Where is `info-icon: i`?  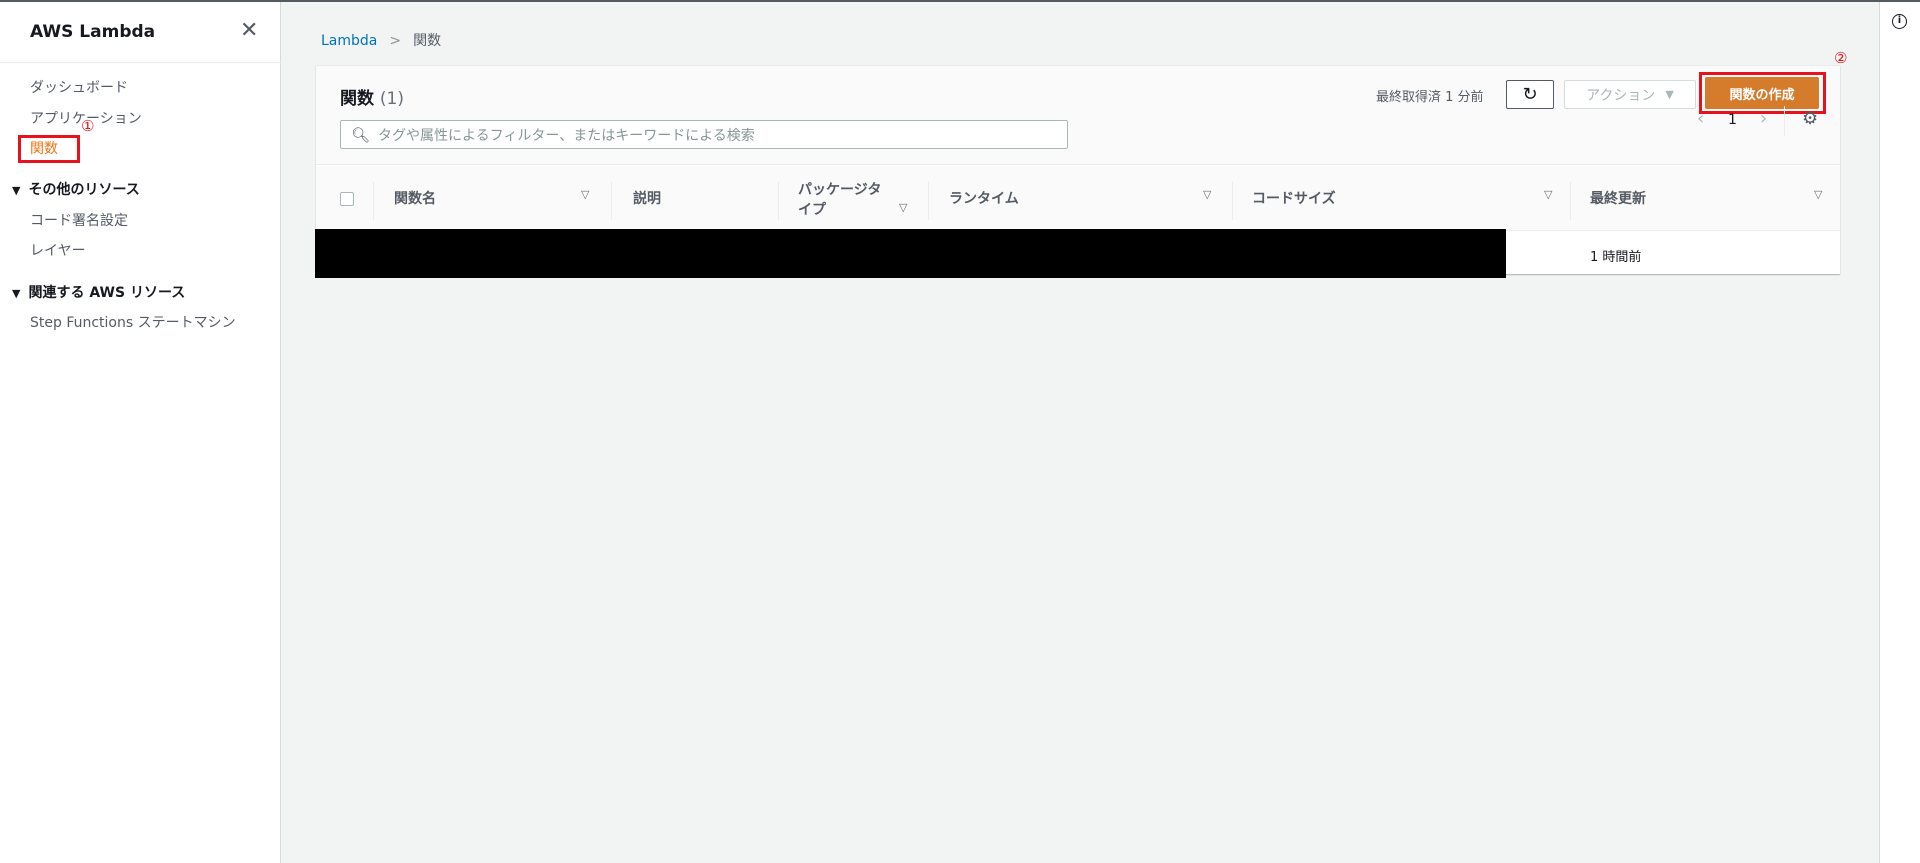
info-icon: i is located at coordinates (1899, 21).